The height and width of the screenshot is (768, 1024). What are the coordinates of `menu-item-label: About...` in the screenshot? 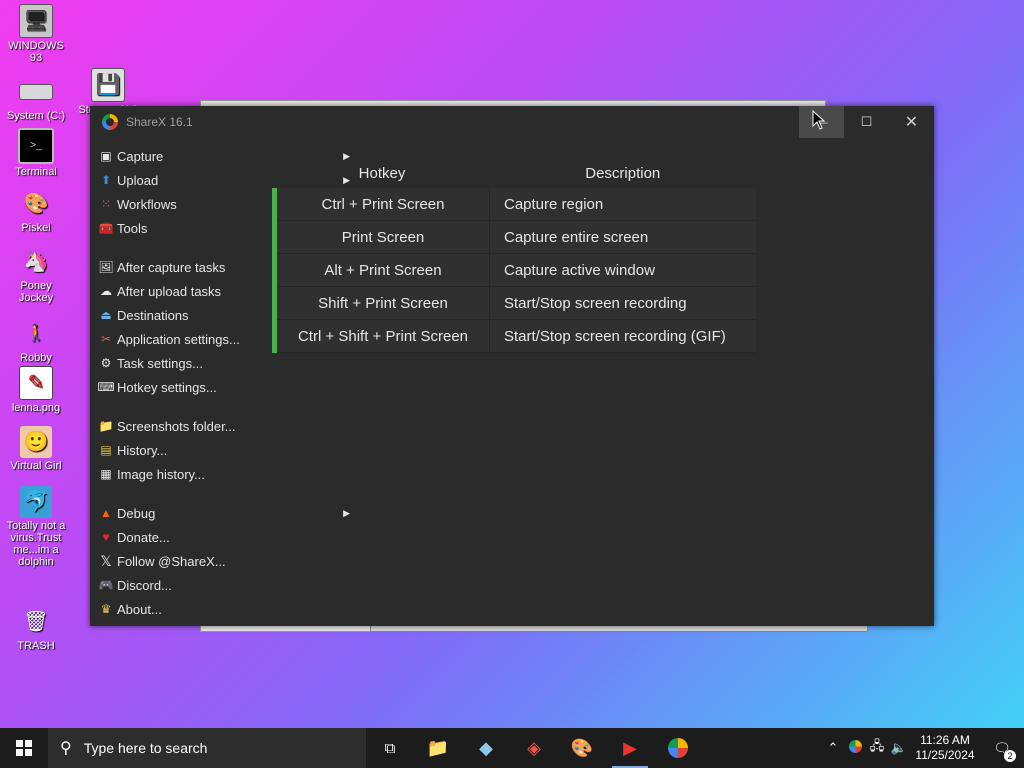 It's located at (139, 609).